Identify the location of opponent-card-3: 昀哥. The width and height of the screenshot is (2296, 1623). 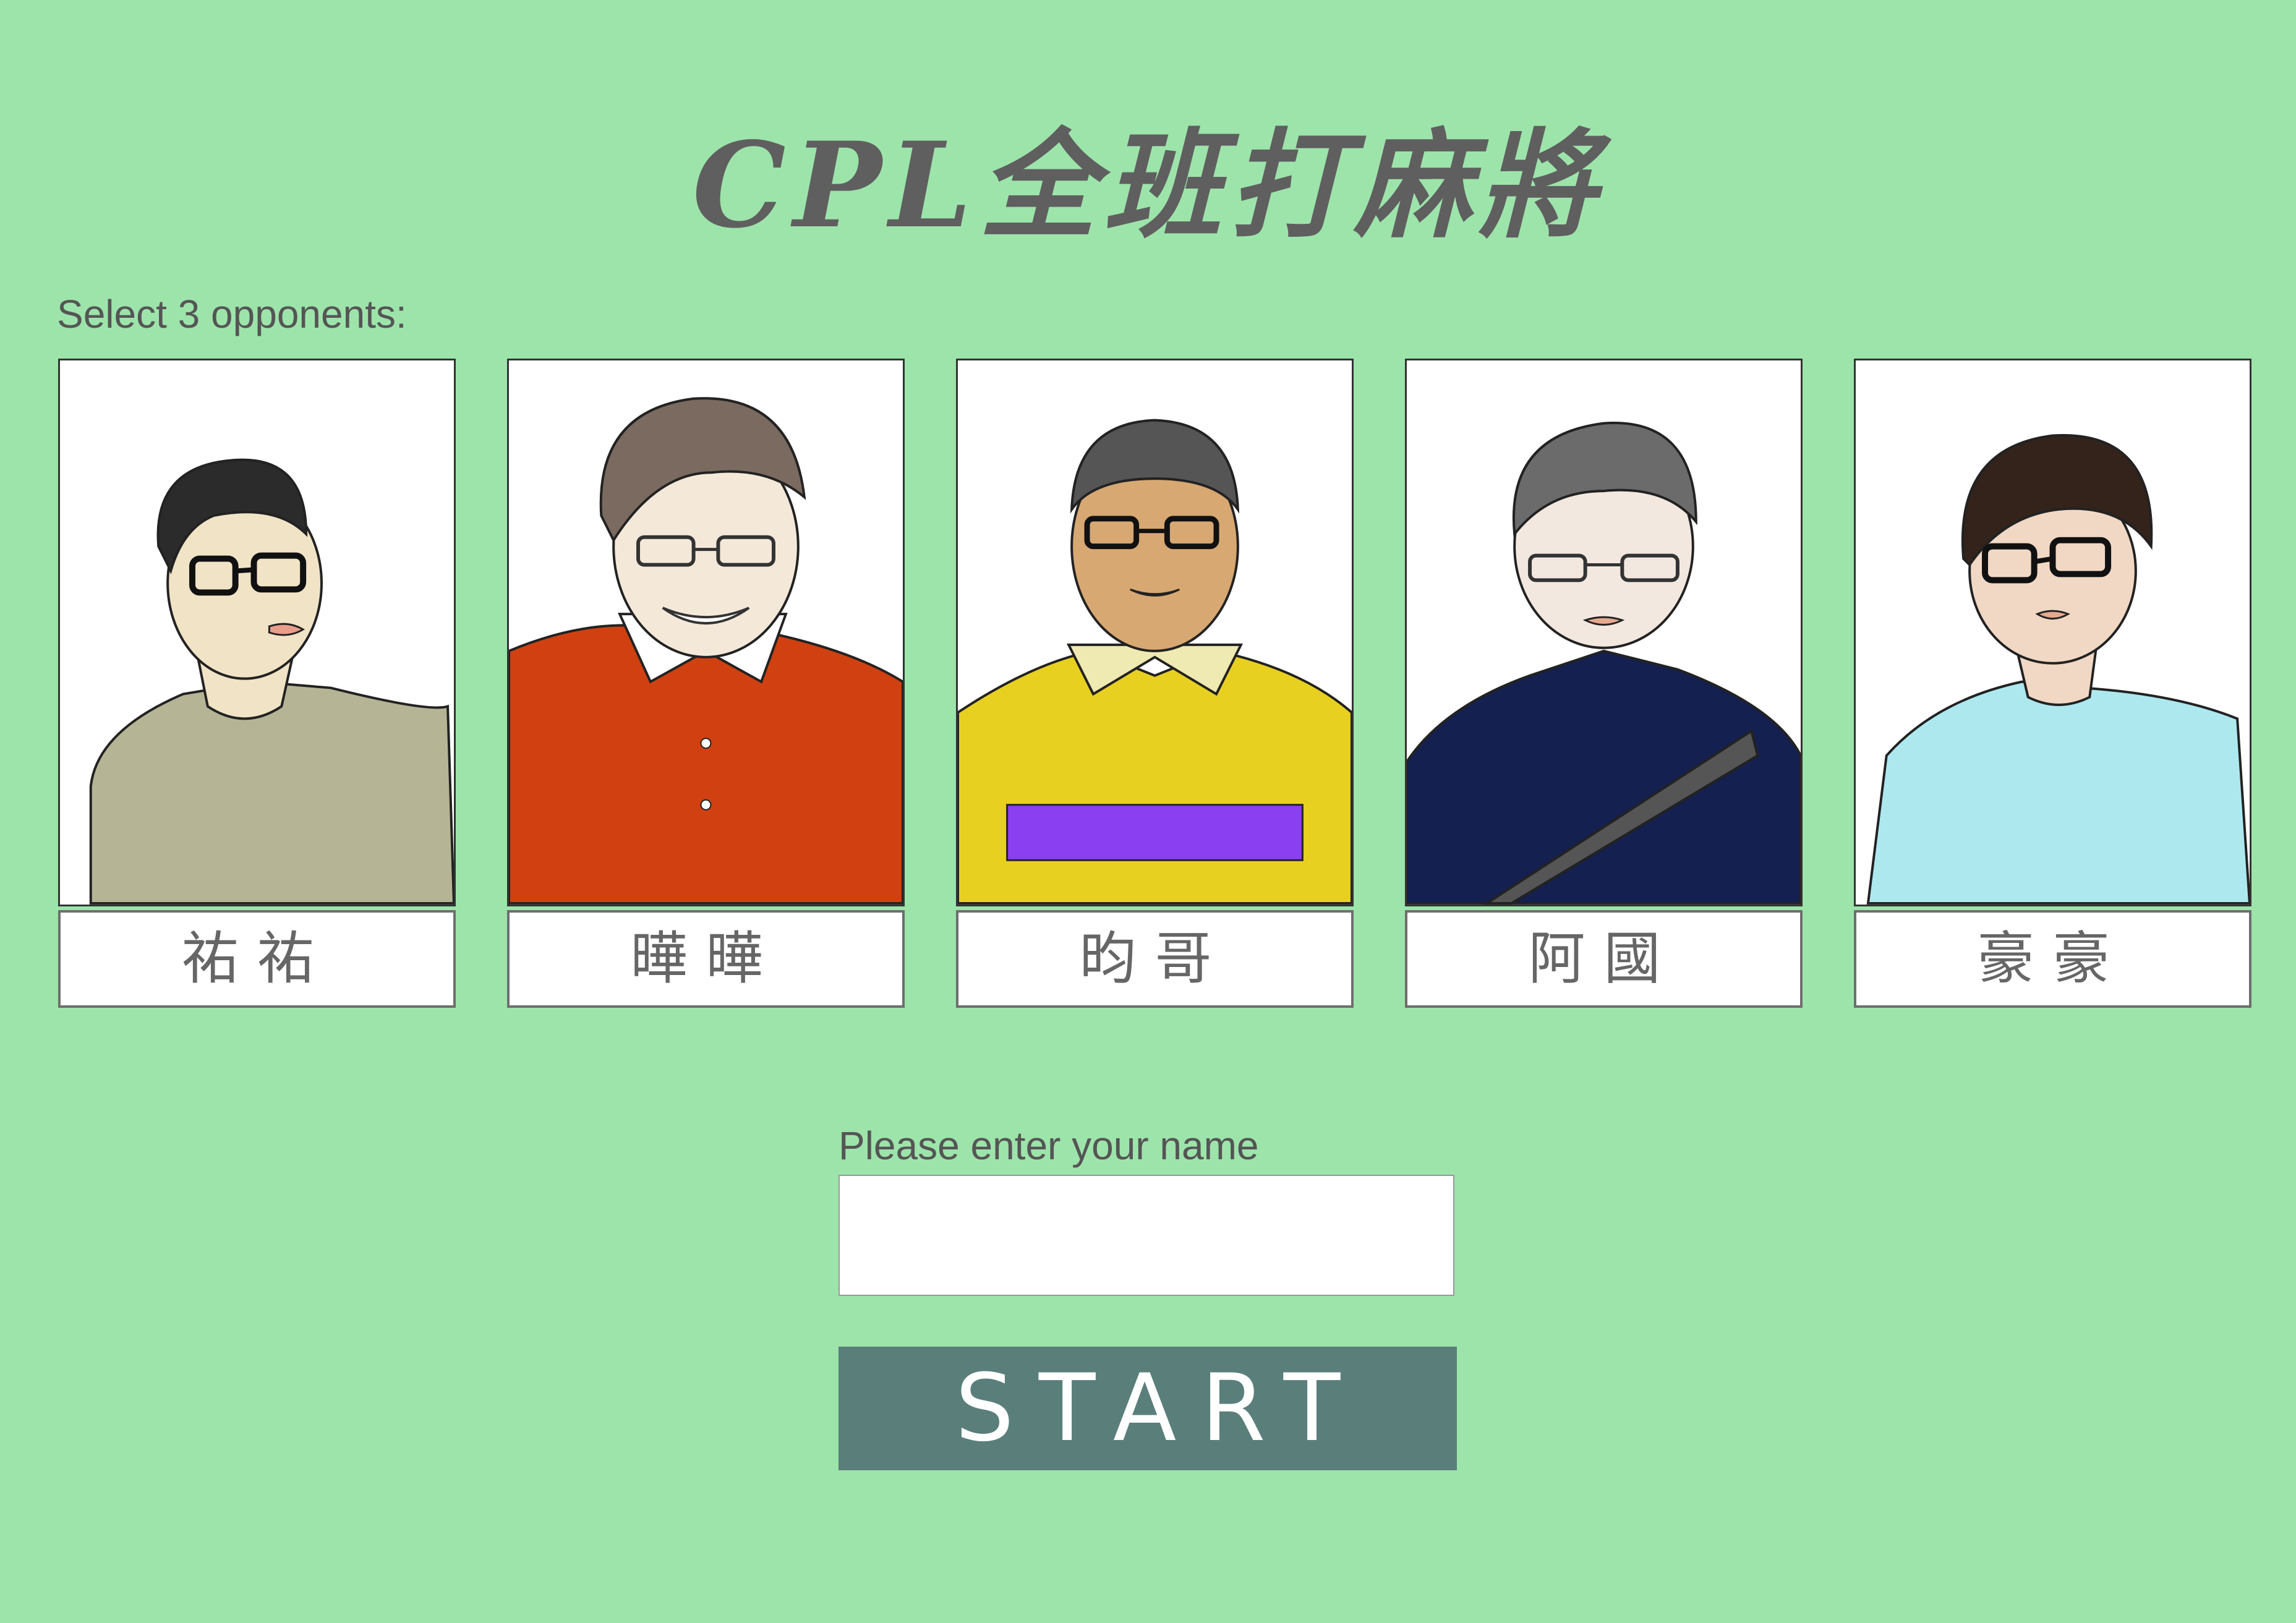
(1155, 684).